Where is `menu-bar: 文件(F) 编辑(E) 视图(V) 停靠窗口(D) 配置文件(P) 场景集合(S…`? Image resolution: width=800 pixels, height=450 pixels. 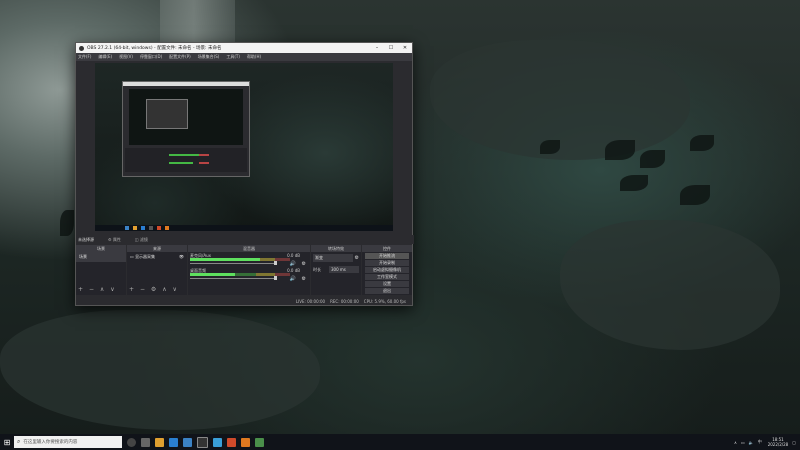
menu-bar: 文件(F) 编辑(E) 视图(V) 停靠窗口(D) 配置文件(P) 场景集合(S… is located at coordinates (244, 57).